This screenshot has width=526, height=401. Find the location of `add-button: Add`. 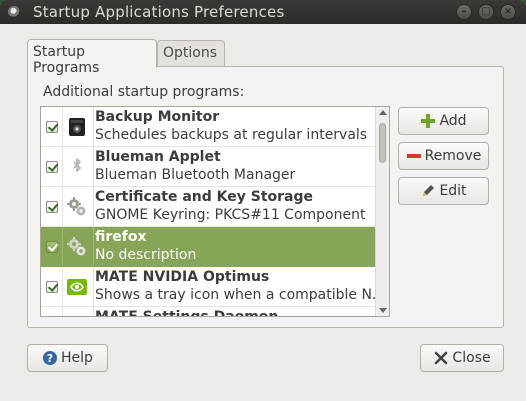

add-button: Add is located at coordinates (443, 121).